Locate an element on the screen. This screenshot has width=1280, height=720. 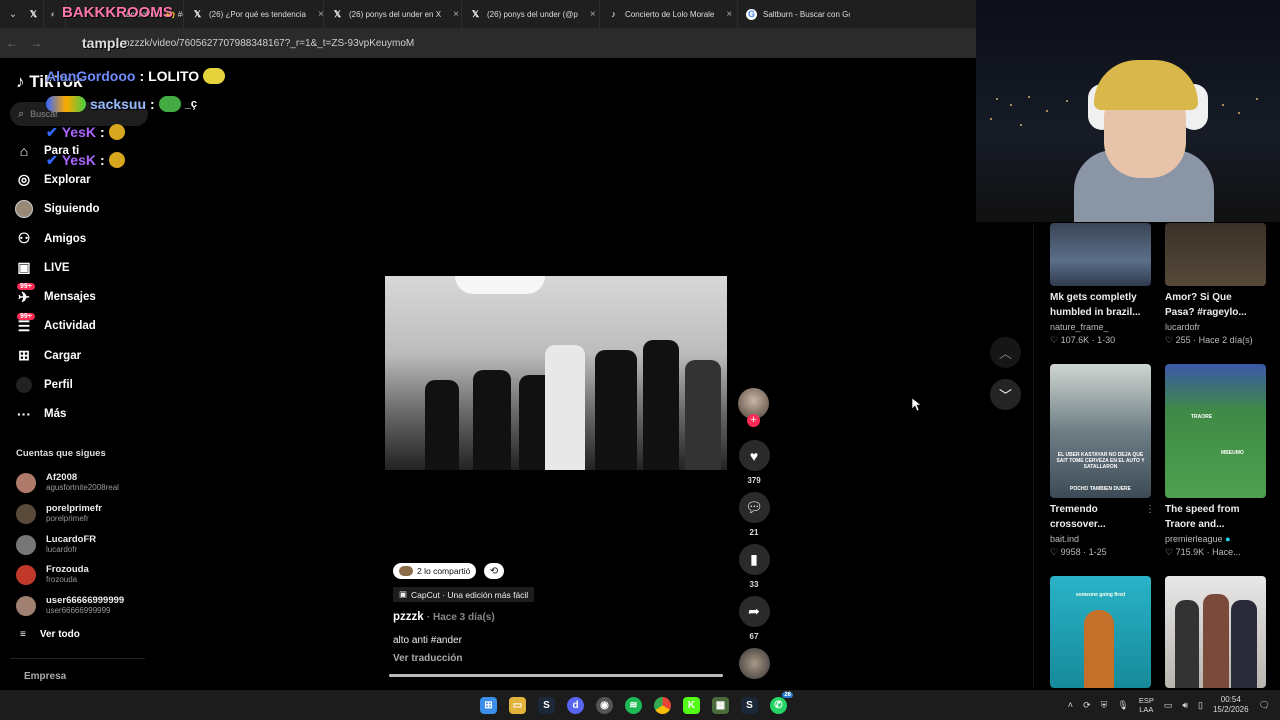
share-action: ➦ 67 is located at coordinates (754, 618).